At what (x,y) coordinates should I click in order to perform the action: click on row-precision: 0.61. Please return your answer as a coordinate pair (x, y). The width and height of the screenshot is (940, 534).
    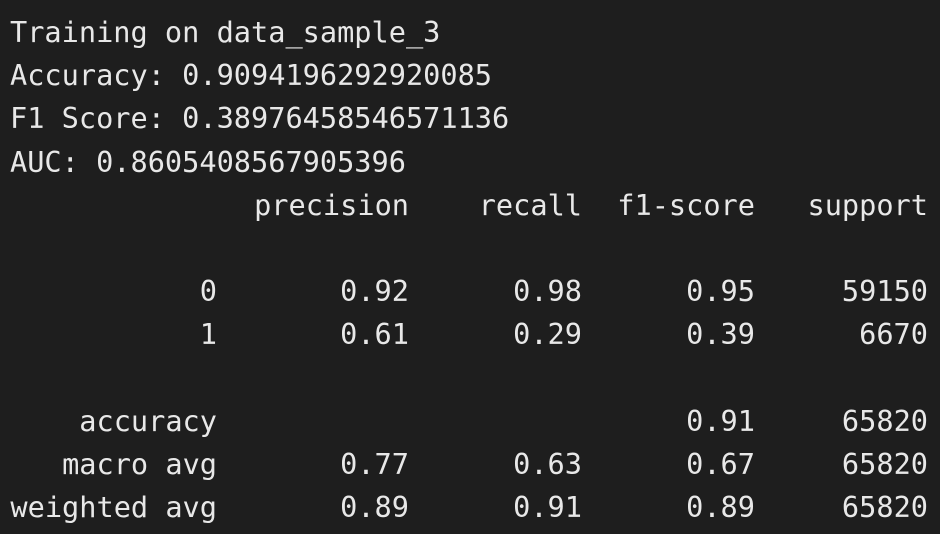
    Looking at the image, I should click on (374, 334).